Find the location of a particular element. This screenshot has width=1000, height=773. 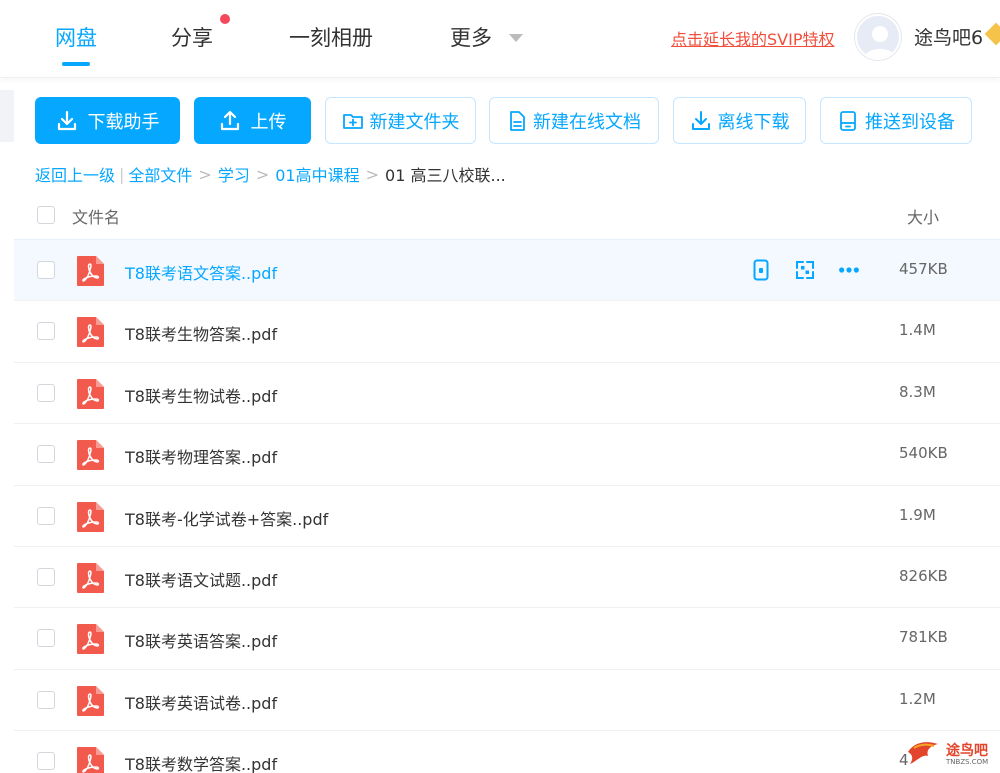

file-row: T8联考英语试卷..pdf 1.2M is located at coordinates (507, 699).